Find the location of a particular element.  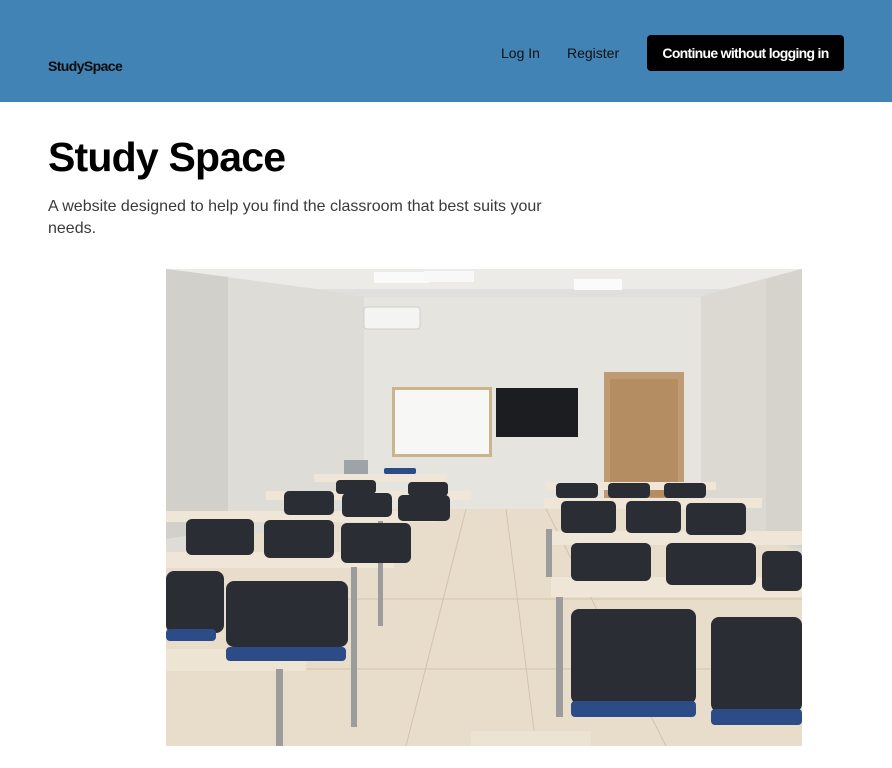

register-link: Register is located at coordinates (593, 53).